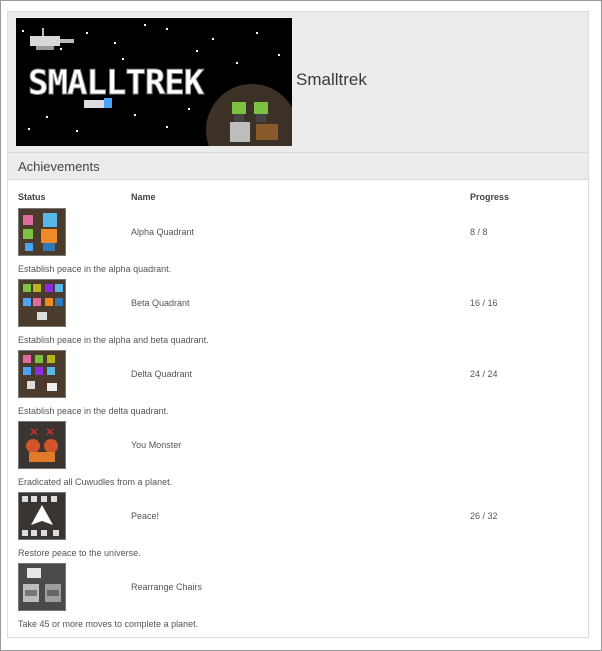 The width and height of the screenshot is (602, 651). I want to click on rearrange-chairs-badge-icon, so click(42, 587).